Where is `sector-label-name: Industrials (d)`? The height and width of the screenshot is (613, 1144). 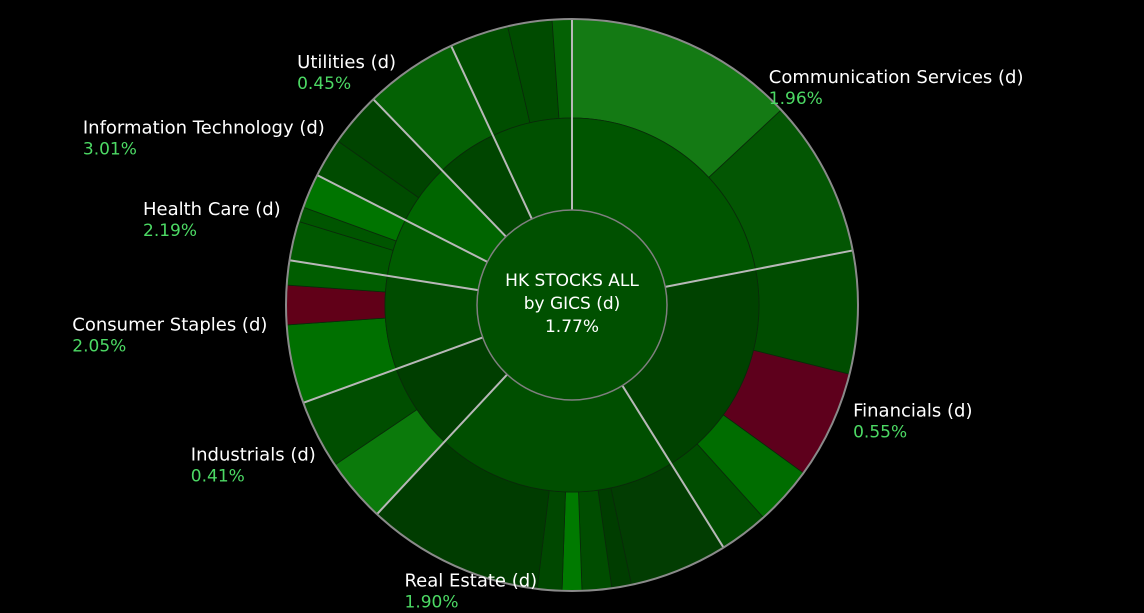
sector-label-name: Industrials (d) is located at coordinates (253, 454).